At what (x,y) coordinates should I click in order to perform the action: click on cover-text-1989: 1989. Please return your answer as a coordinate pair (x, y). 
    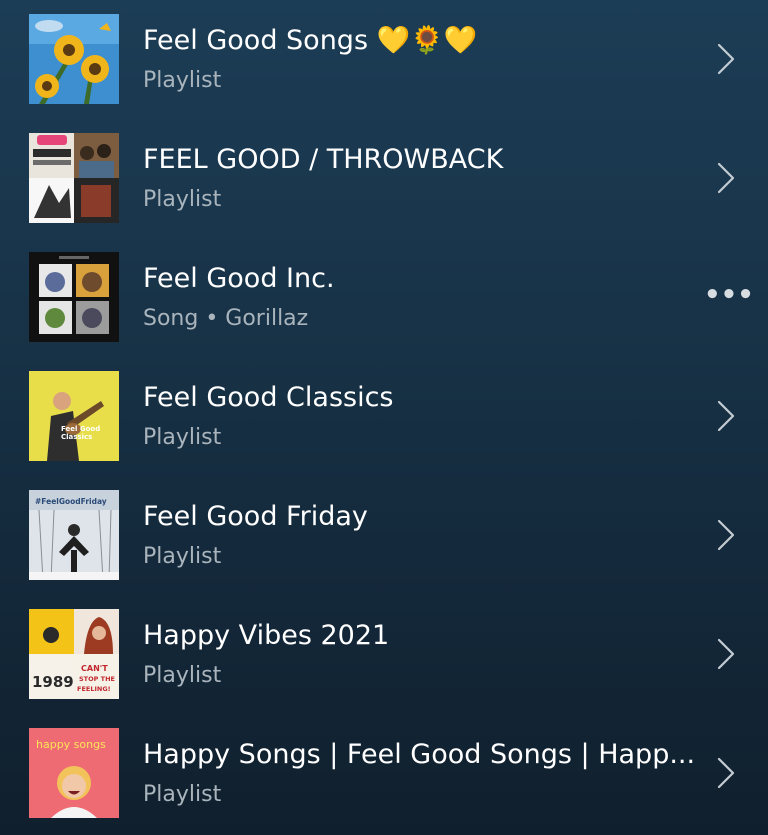
    Looking at the image, I should click on (53, 682).